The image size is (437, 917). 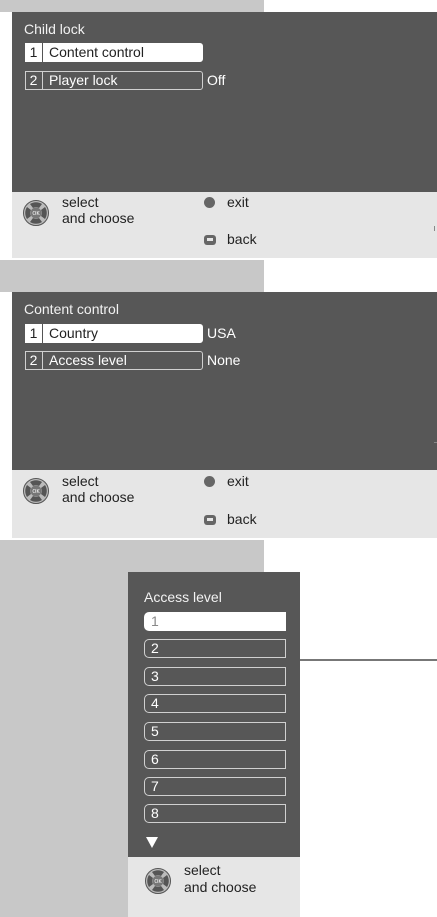 I want to click on access-level-footer: OK select and choose, so click(x=214, y=887).